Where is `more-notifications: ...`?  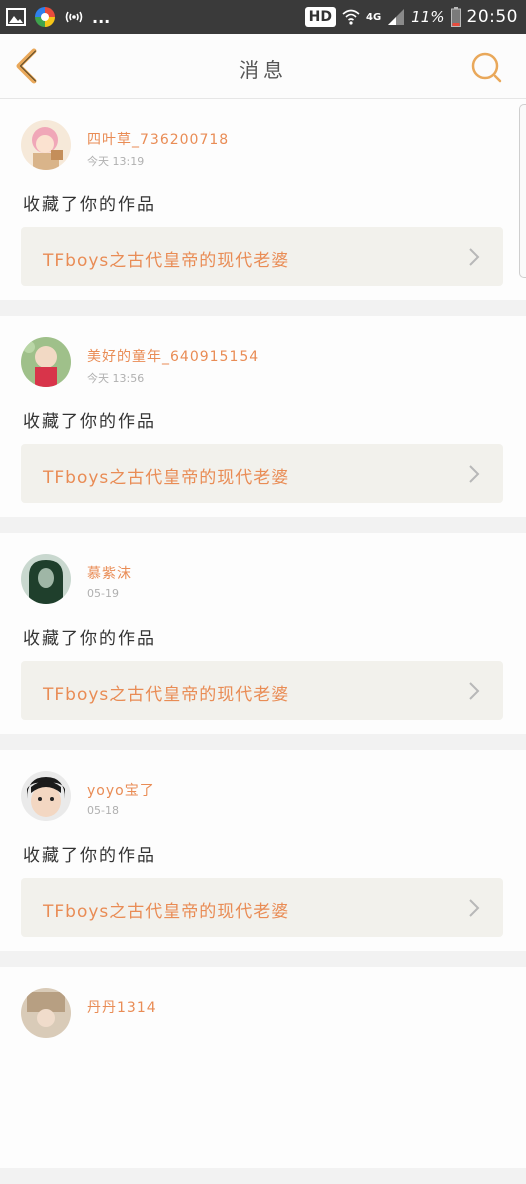
more-notifications: ... is located at coordinates (101, 17).